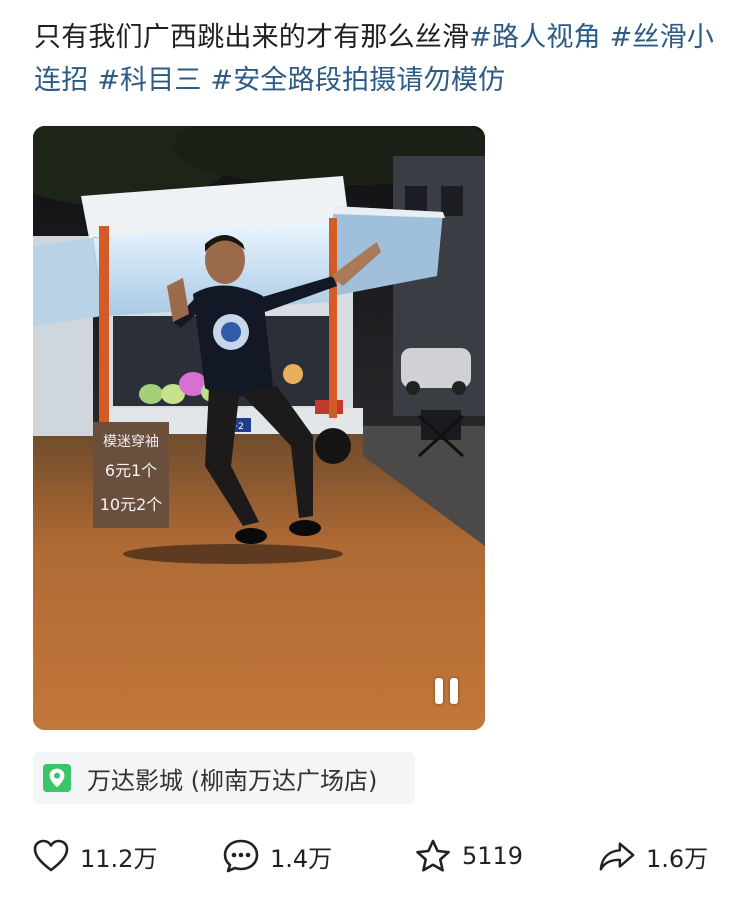  What do you see at coordinates (51, 856) in the screenshot?
I see `heart-icon` at bounding box center [51, 856].